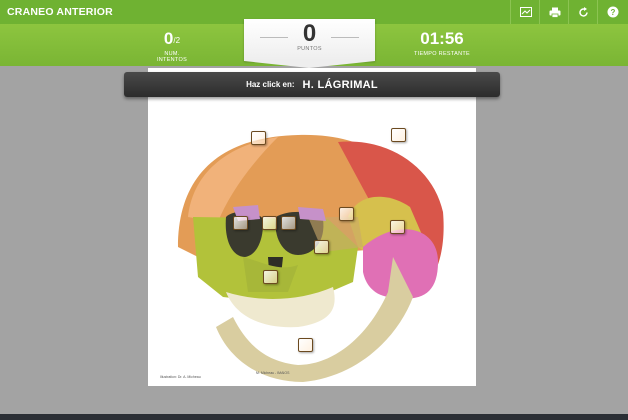 The image size is (628, 420). Describe the element at coordinates (60, 12) in the screenshot. I see `app-title: CRANEO ANTERIOR` at that location.